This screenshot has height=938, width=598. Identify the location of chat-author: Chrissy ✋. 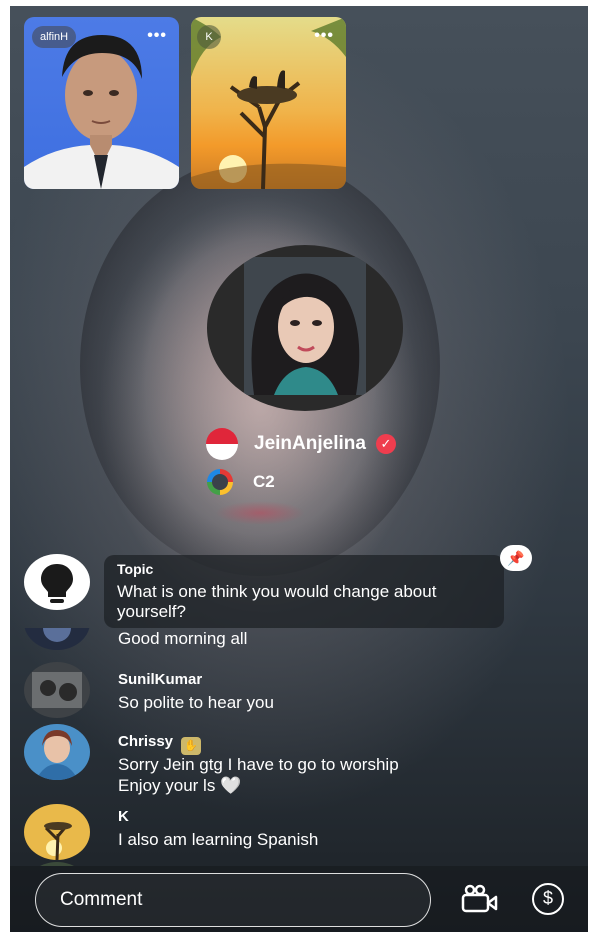
(160, 744).